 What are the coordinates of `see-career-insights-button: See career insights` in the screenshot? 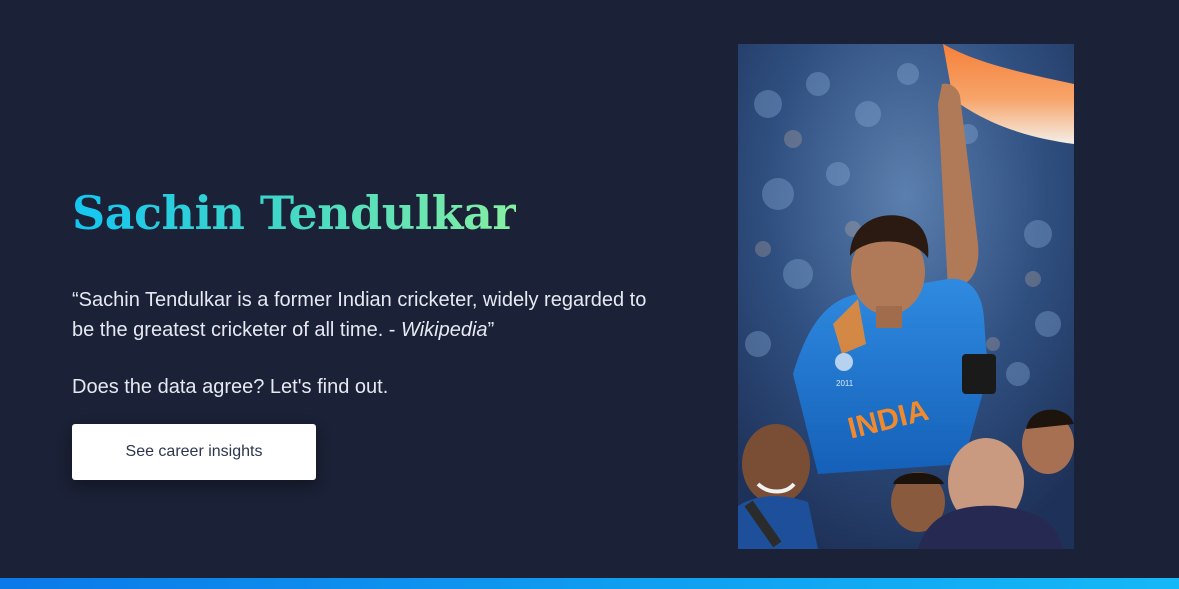 It's located at (194, 452).